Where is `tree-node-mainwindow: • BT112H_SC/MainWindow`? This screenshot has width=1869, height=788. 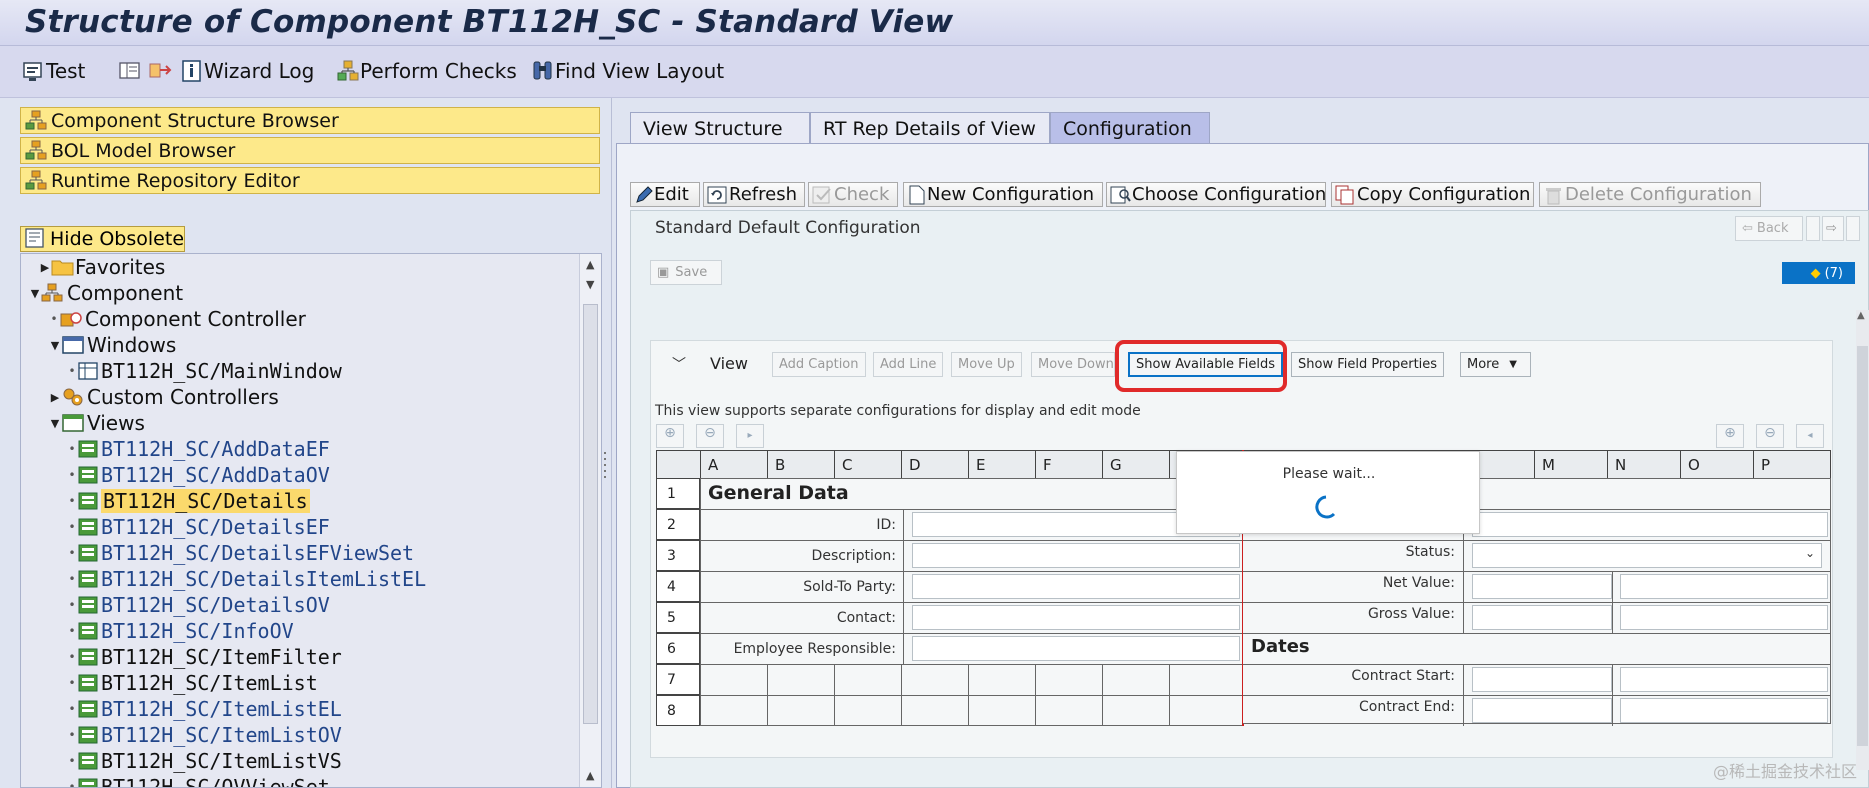 tree-node-mainwindow: • BT112H_SC/MainWindow is located at coordinates (301, 371).